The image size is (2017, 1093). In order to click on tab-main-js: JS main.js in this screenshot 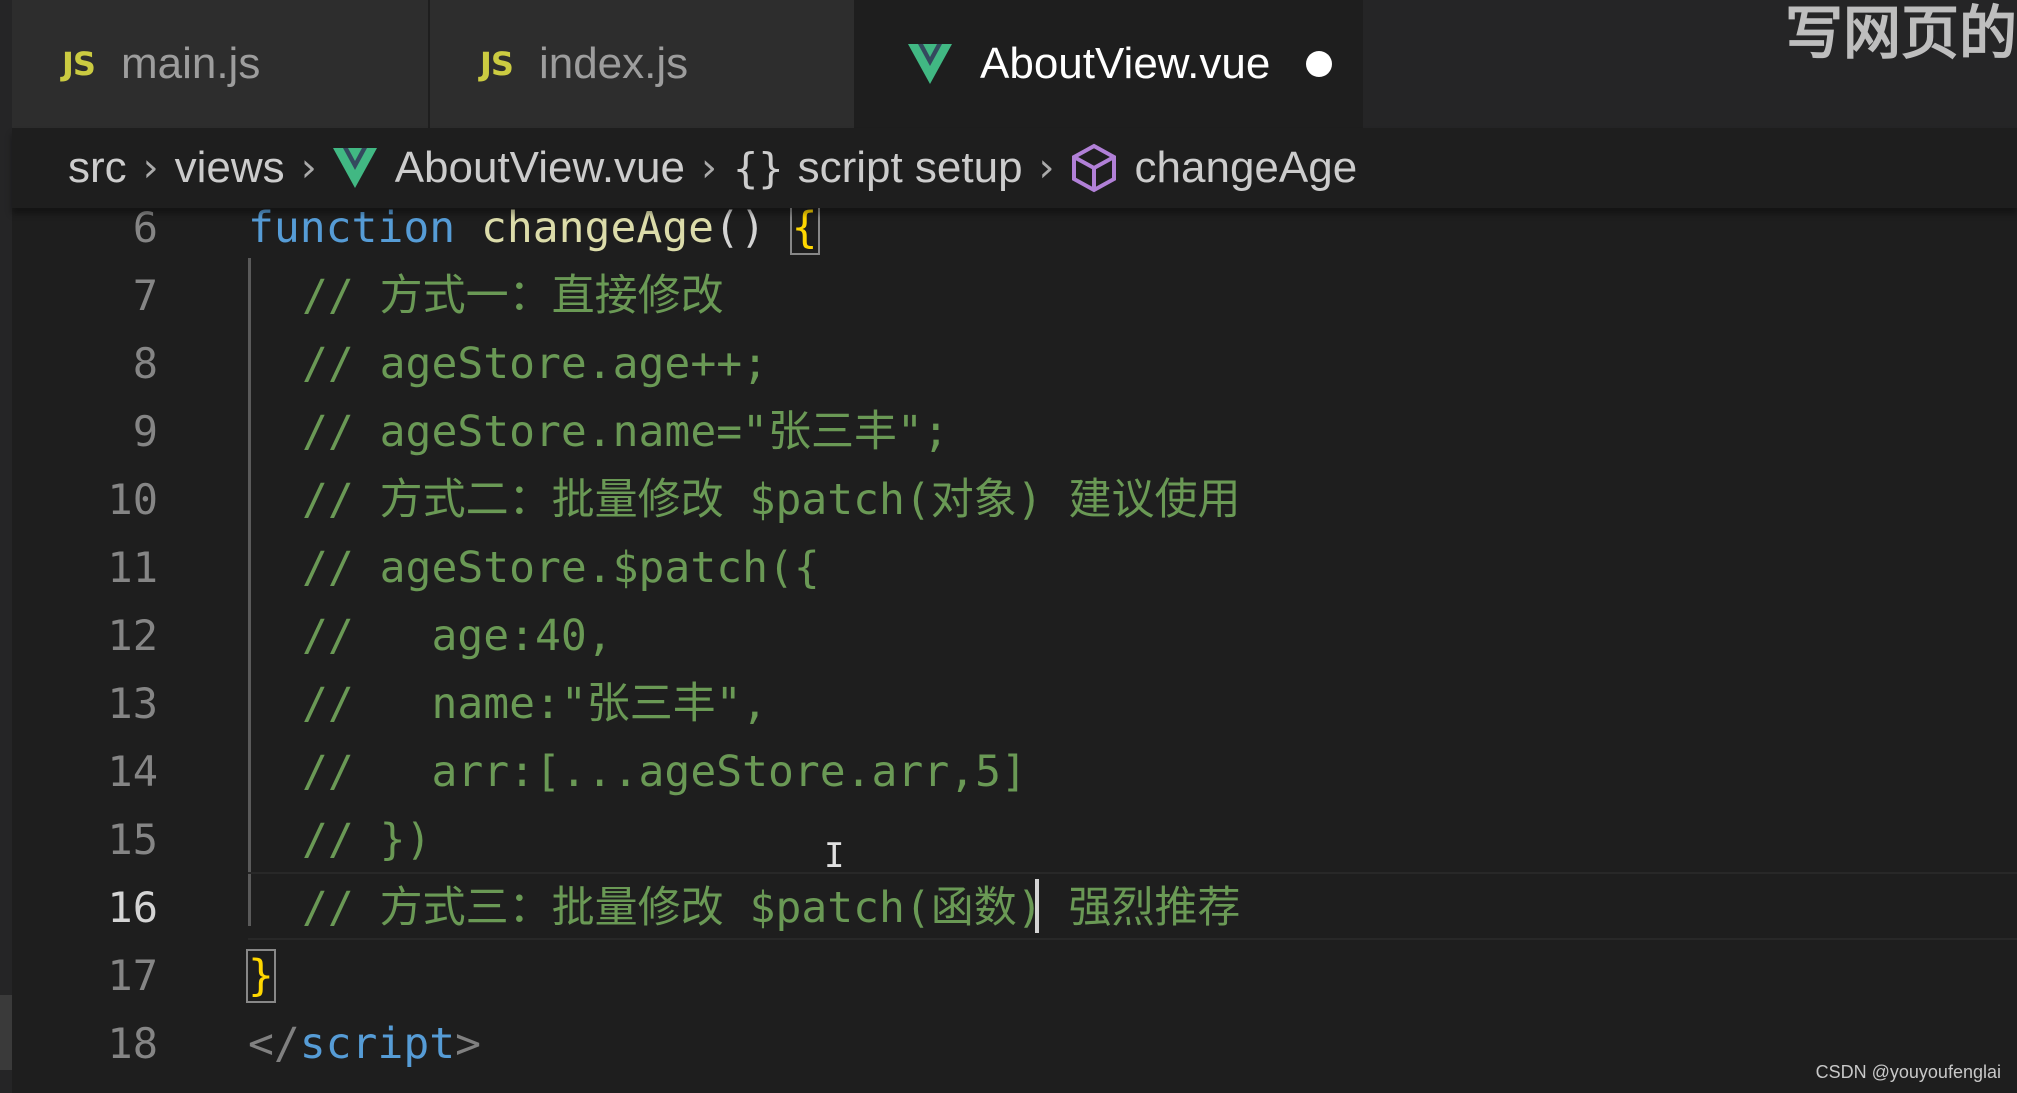, I will do `click(221, 64)`.